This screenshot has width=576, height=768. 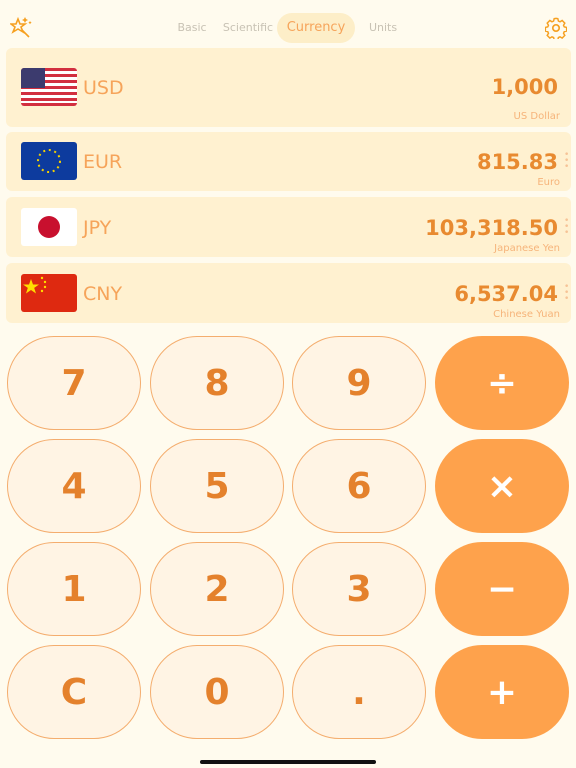 I want to click on currency-name: US Dollar, so click(x=536, y=116).